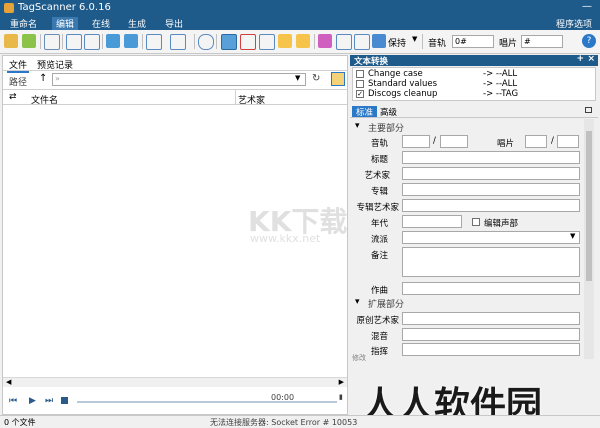 The width and height of the screenshot is (600, 428). Describe the element at coordinates (591, 59) in the screenshot. I see `close-icon: ×` at that location.